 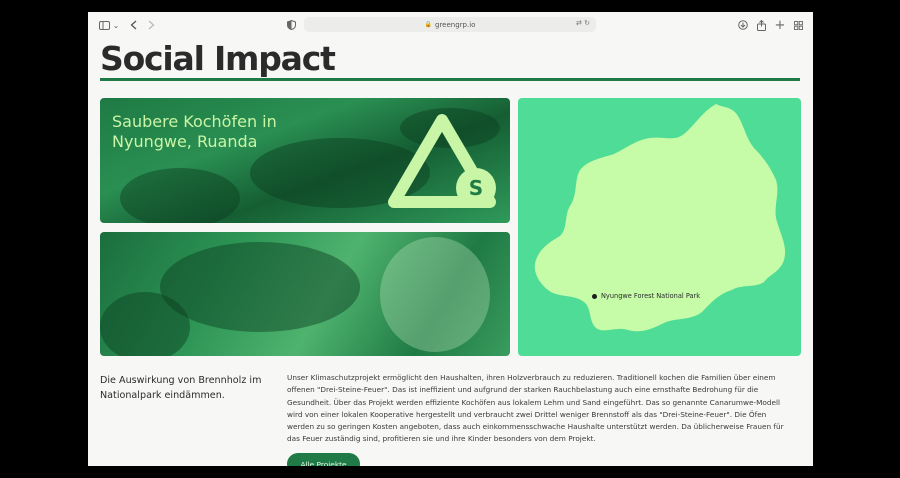 I want to click on plus-icon: +, so click(x=780, y=25).